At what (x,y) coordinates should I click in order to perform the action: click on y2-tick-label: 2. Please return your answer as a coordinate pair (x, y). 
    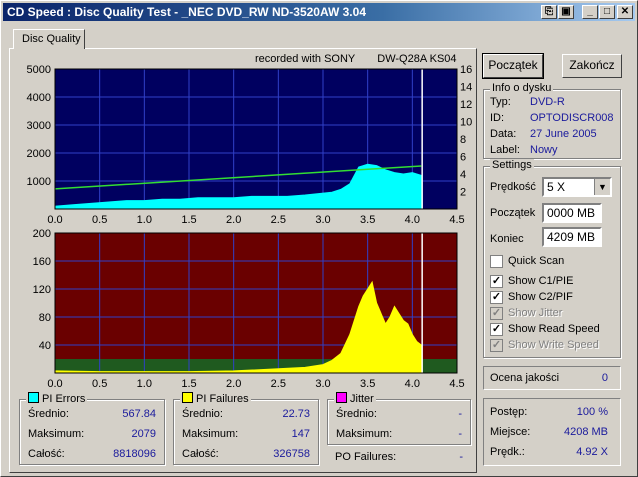
    Looking at the image, I should click on (463, 193).